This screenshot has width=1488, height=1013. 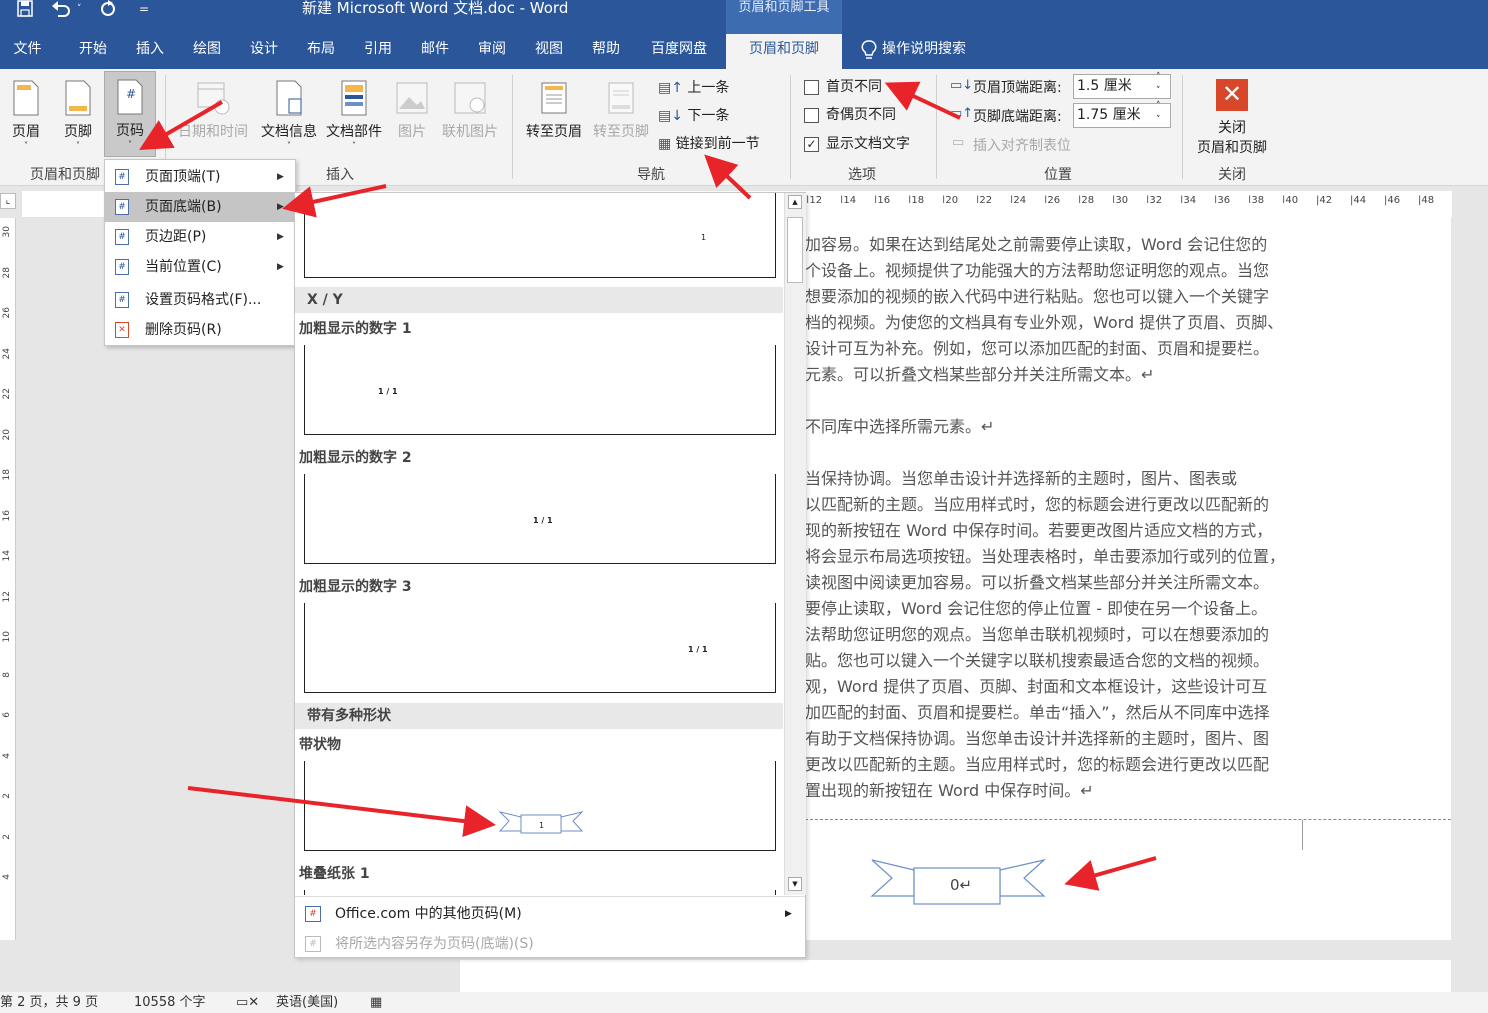 I want to click on document-line: 法帮助您证明您的观点。当您单击联机视频时，可以在想要添加的, so click(x=1037, y=633).